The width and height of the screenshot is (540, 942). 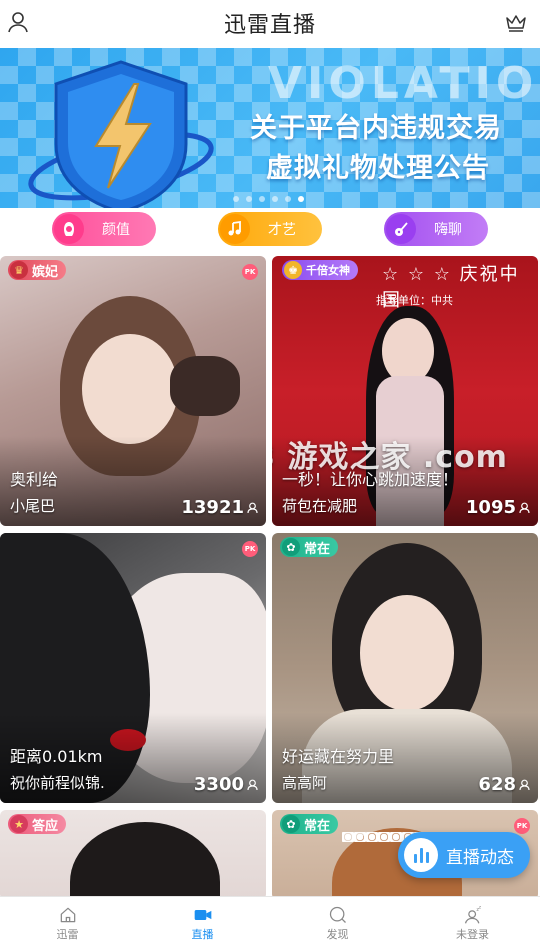 I want to click on sleep-user-icon: zz, so click(x=472, y=914).